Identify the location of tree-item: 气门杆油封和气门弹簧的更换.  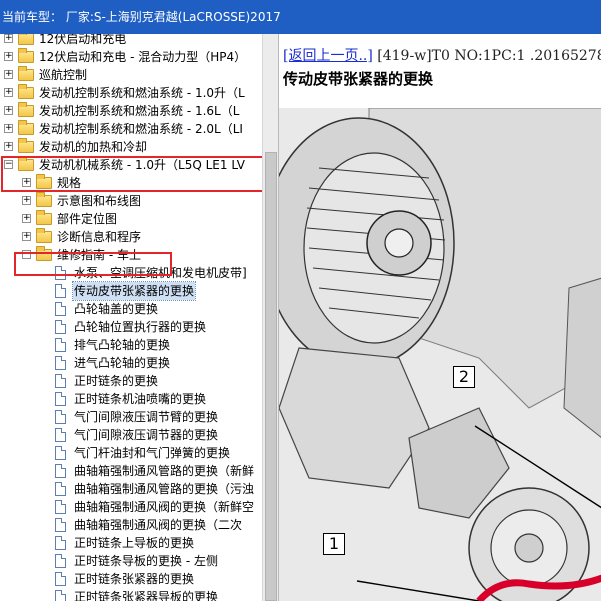
(131, 453).